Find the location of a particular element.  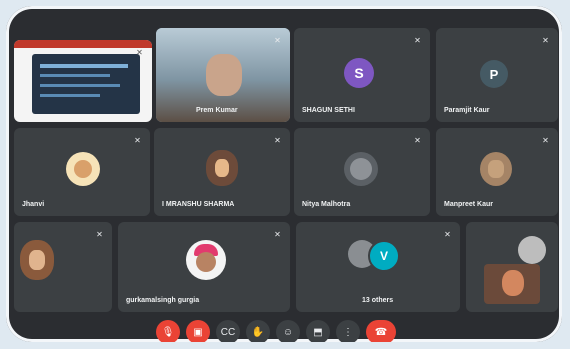

participant-face is located at coordinates (224, 75).